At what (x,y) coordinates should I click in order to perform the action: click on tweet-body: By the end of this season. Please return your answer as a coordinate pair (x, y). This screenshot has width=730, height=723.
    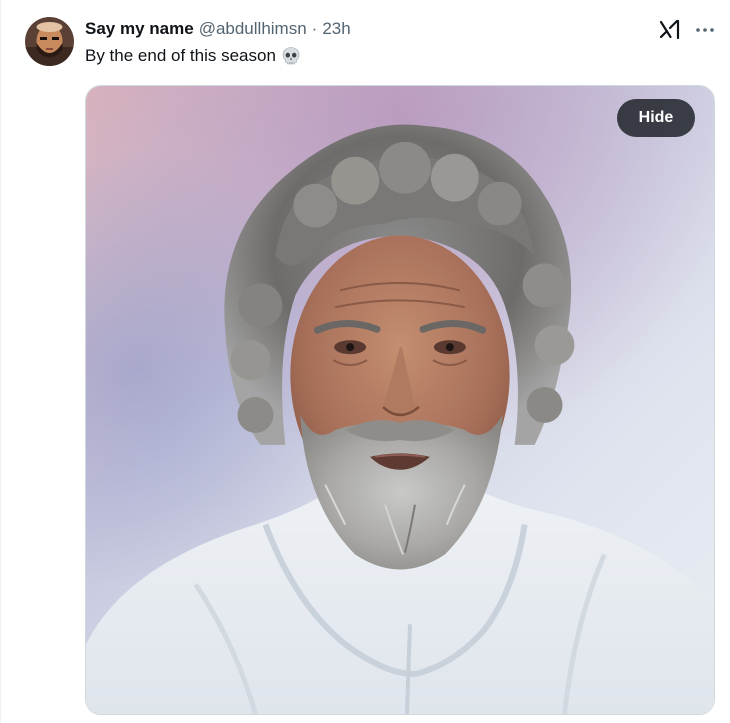
    Looking at the image, I should click on (180, 55).